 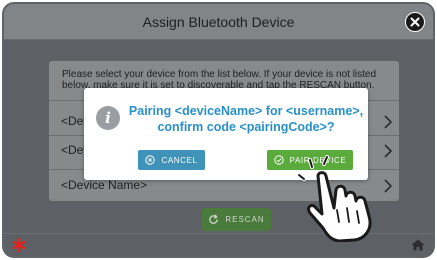 What do you see at coordinates (214, 219) in the screenshot?
I see `refresh-icon` at bounding box center [214, 219].